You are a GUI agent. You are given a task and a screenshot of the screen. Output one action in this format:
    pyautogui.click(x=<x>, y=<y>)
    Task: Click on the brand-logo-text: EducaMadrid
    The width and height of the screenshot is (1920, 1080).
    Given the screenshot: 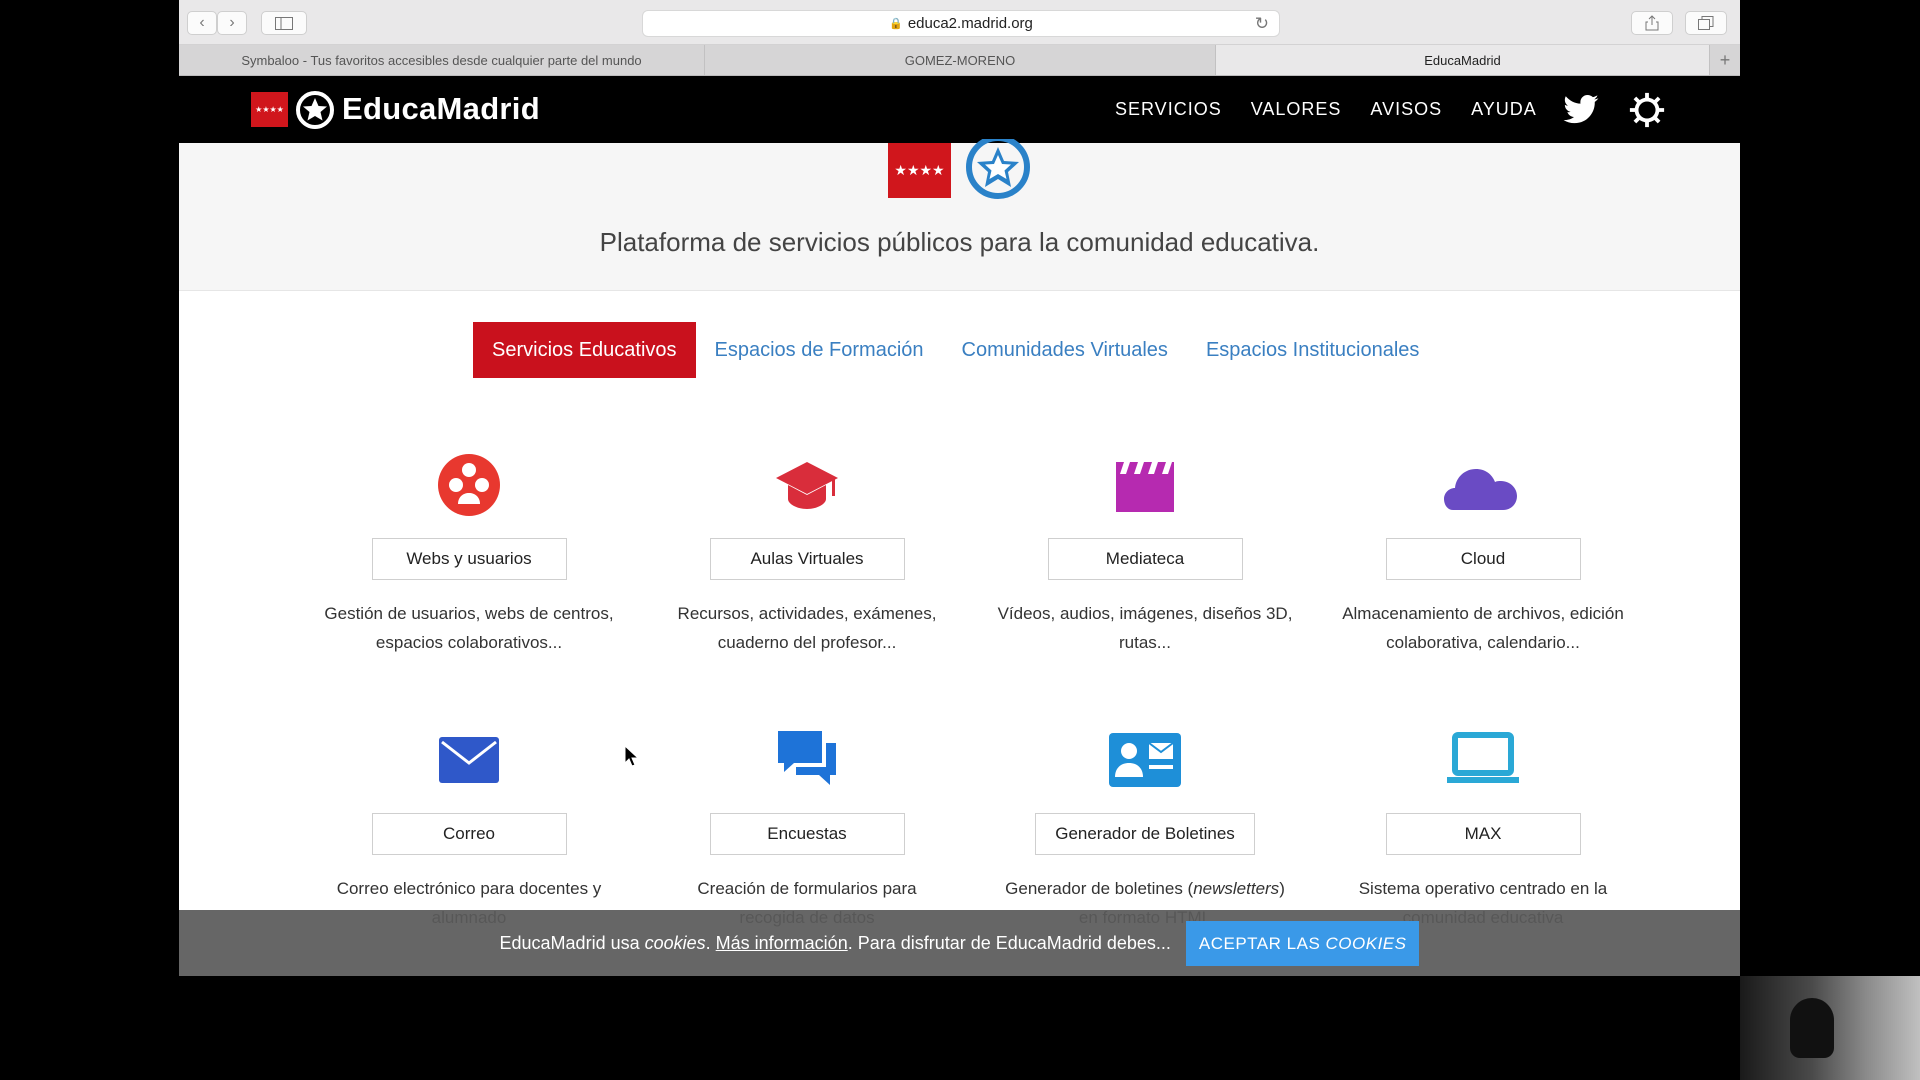 What is the action you would take?
    pyautogui.click(x=441, y=109)
    